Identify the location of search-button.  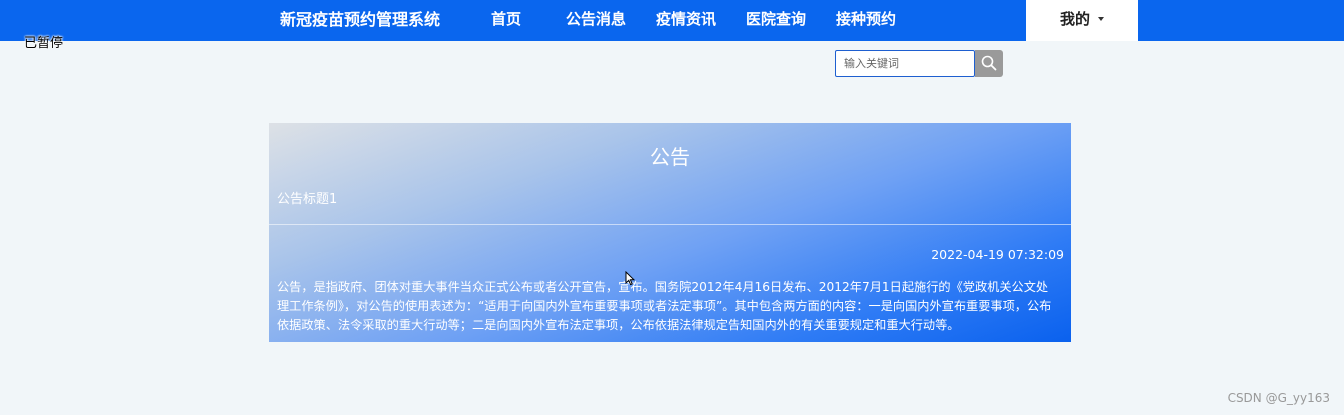
(989, 63).